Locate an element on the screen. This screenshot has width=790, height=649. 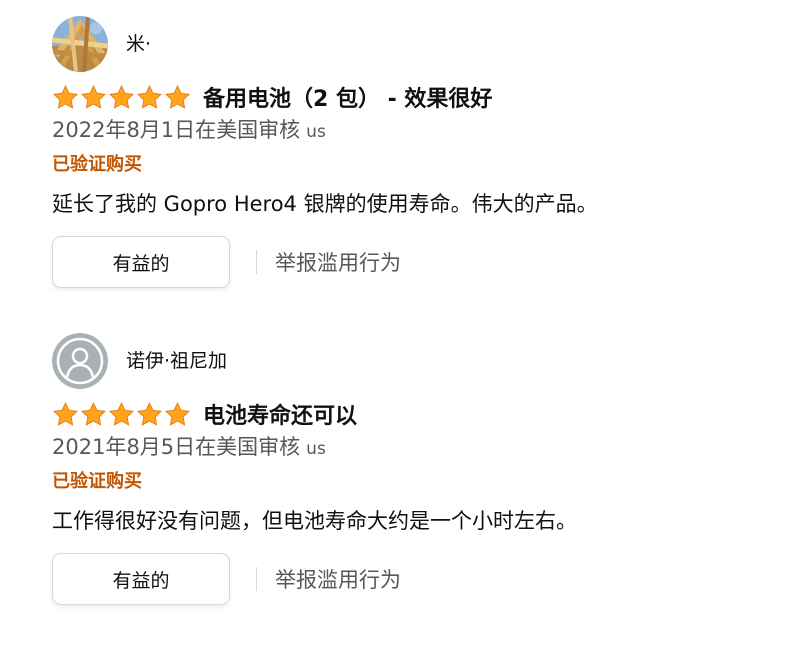
default-user-avatar is located at coordinates (80, 361).